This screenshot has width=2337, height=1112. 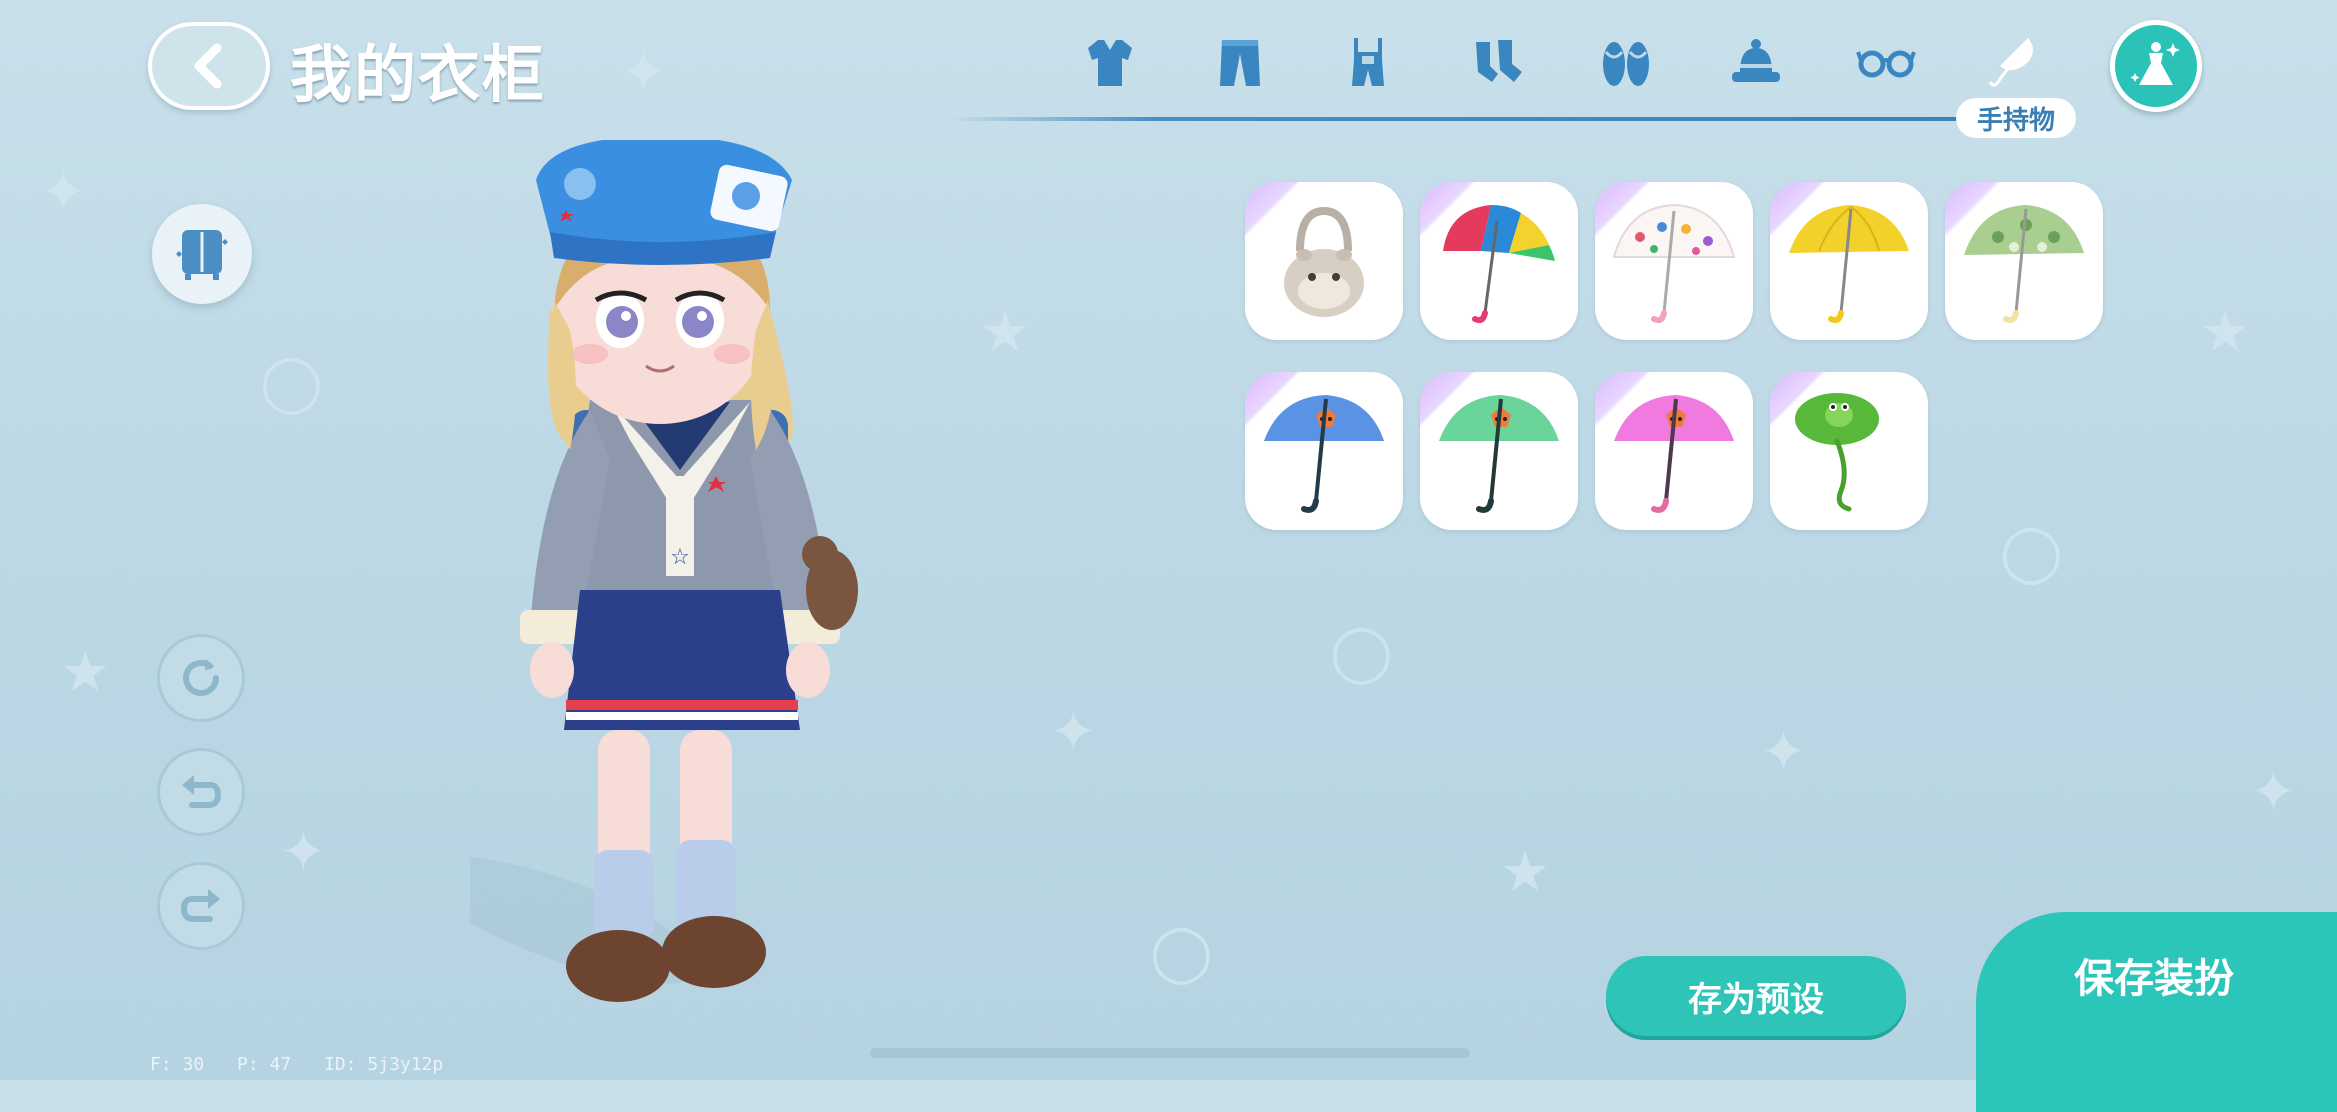 I want to click on green-pattern-umbrella-icon, so click(x=2024, y=264).